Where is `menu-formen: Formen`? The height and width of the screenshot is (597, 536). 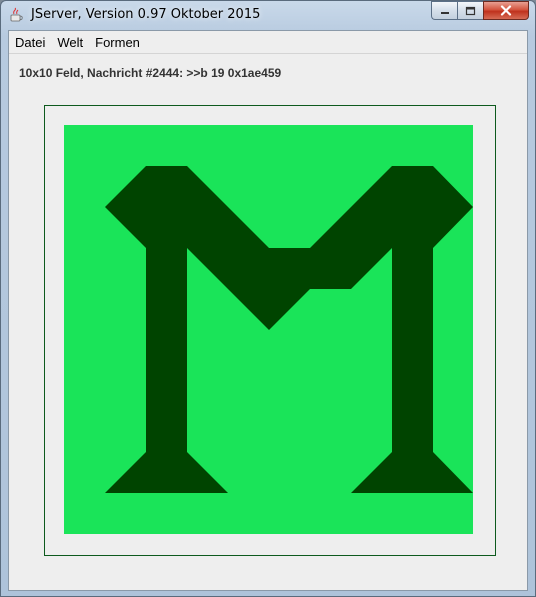
menu-formen: Formen is located at coordinates (117, 42).